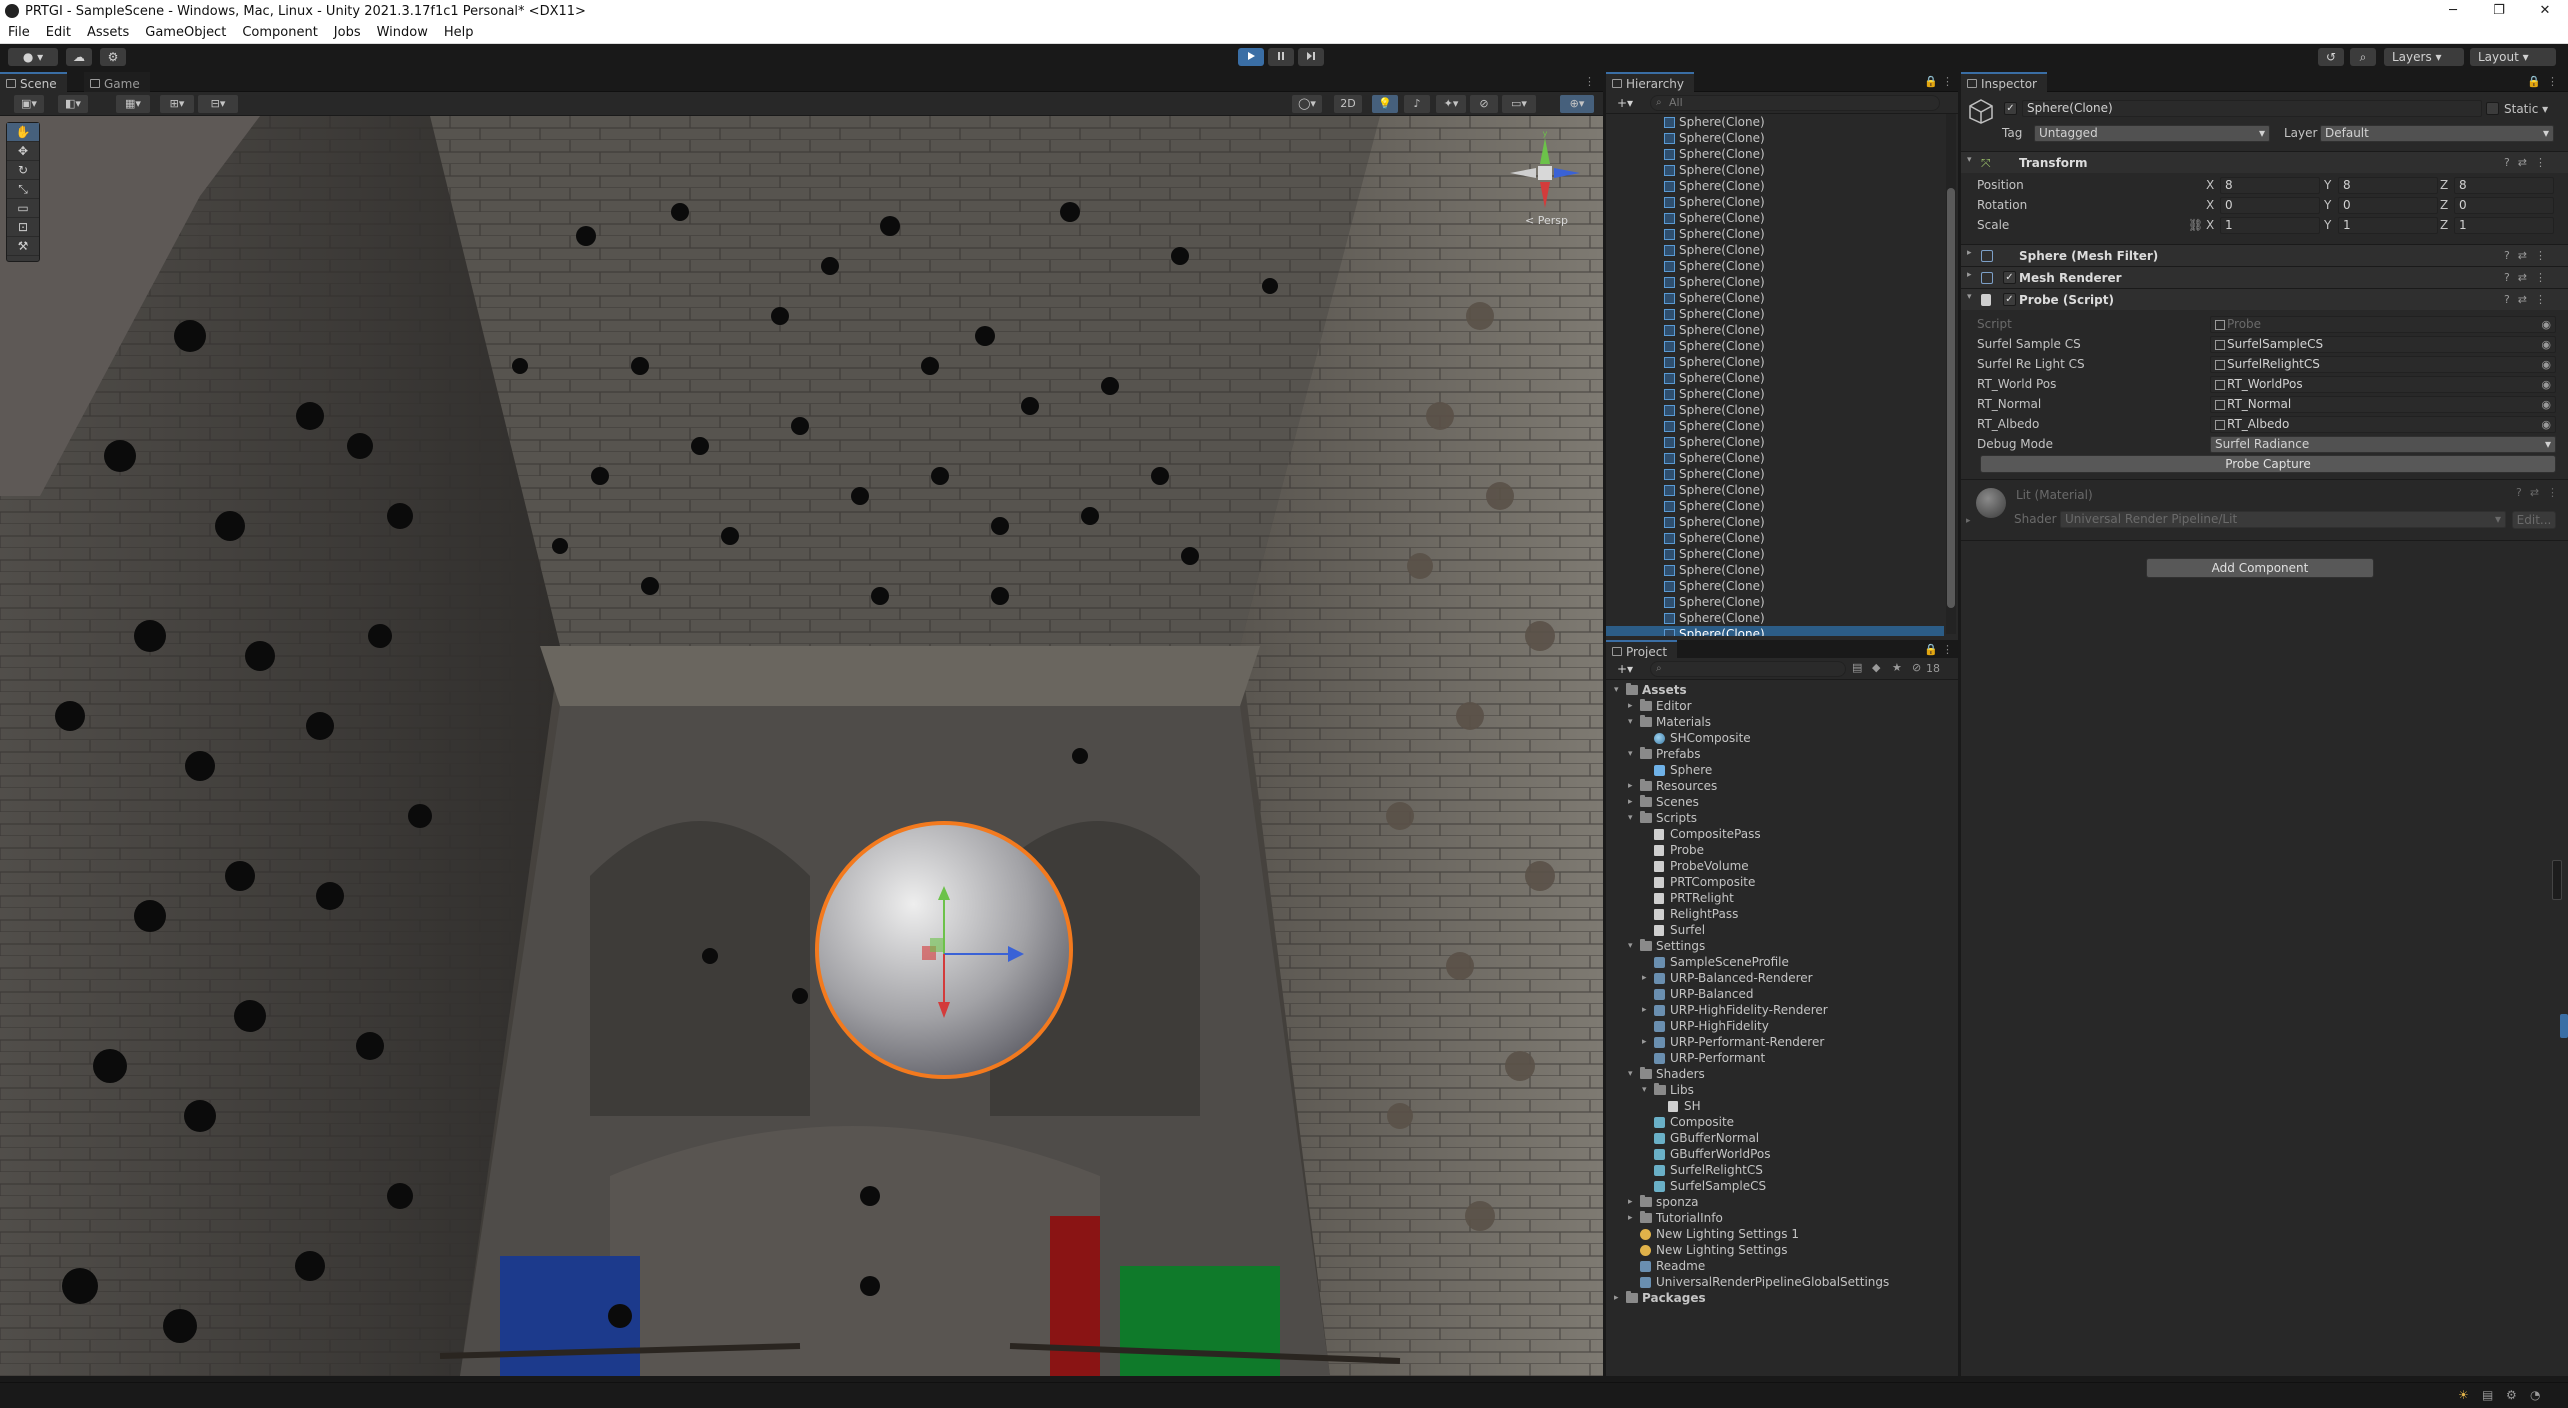 The image size is (2568, 1408). I want to click on layout-dropdown: Layout ▾, so click(2513, 57).